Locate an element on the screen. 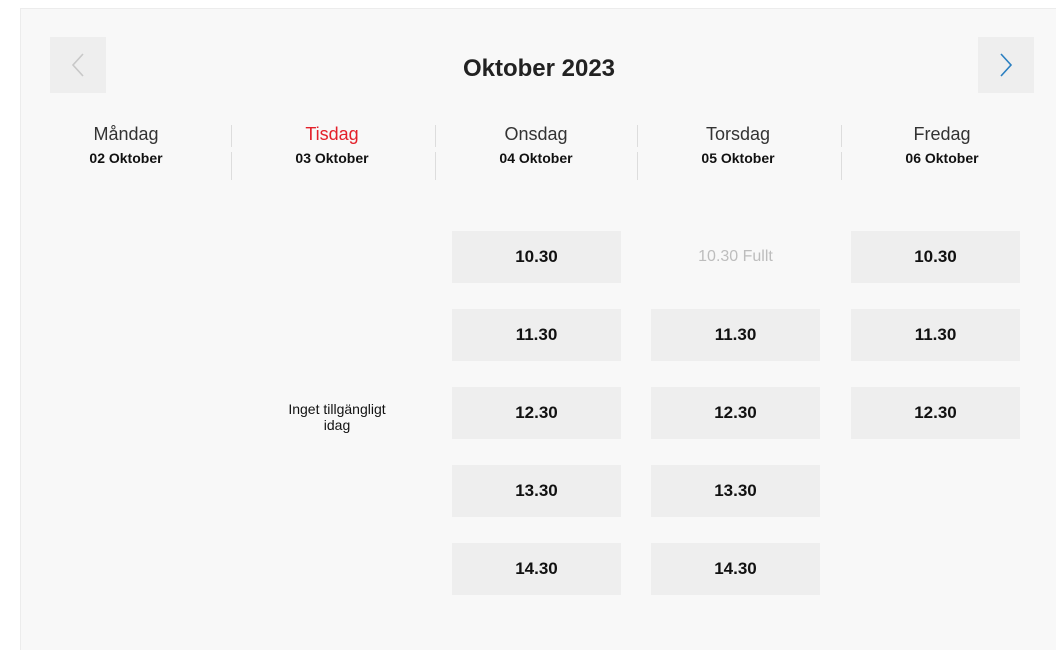  day-name: Torsdag is located at coordinates (738, 134).